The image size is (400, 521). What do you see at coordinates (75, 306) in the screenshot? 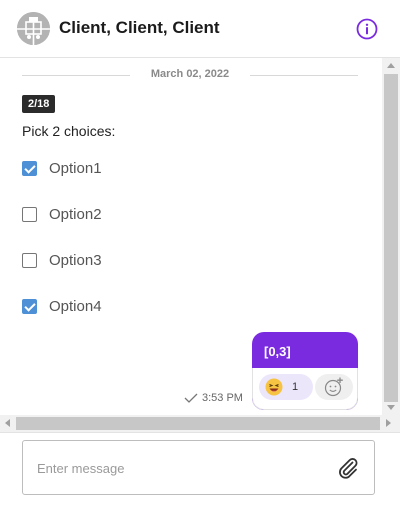
I see `option-label: Option4` at bounding box center [75, 306].